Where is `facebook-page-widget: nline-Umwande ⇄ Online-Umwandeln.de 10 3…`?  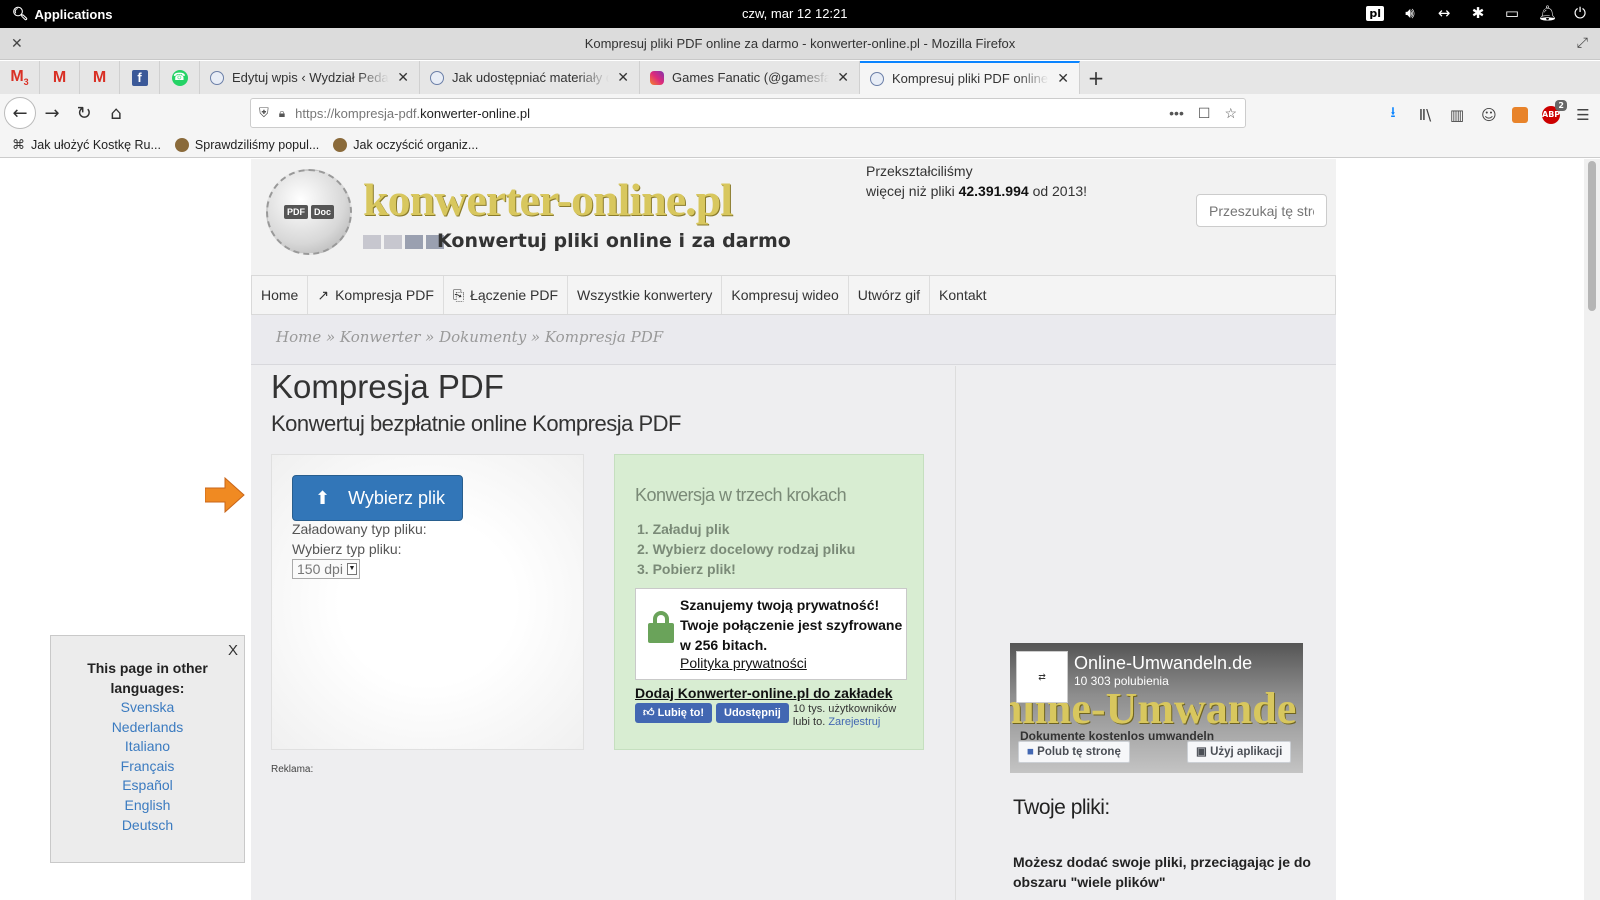
facebook-page-widget: nline-Umwande ⇄ Online-Umwandeln.de 10 3… is located at coordinates (1156, 708).